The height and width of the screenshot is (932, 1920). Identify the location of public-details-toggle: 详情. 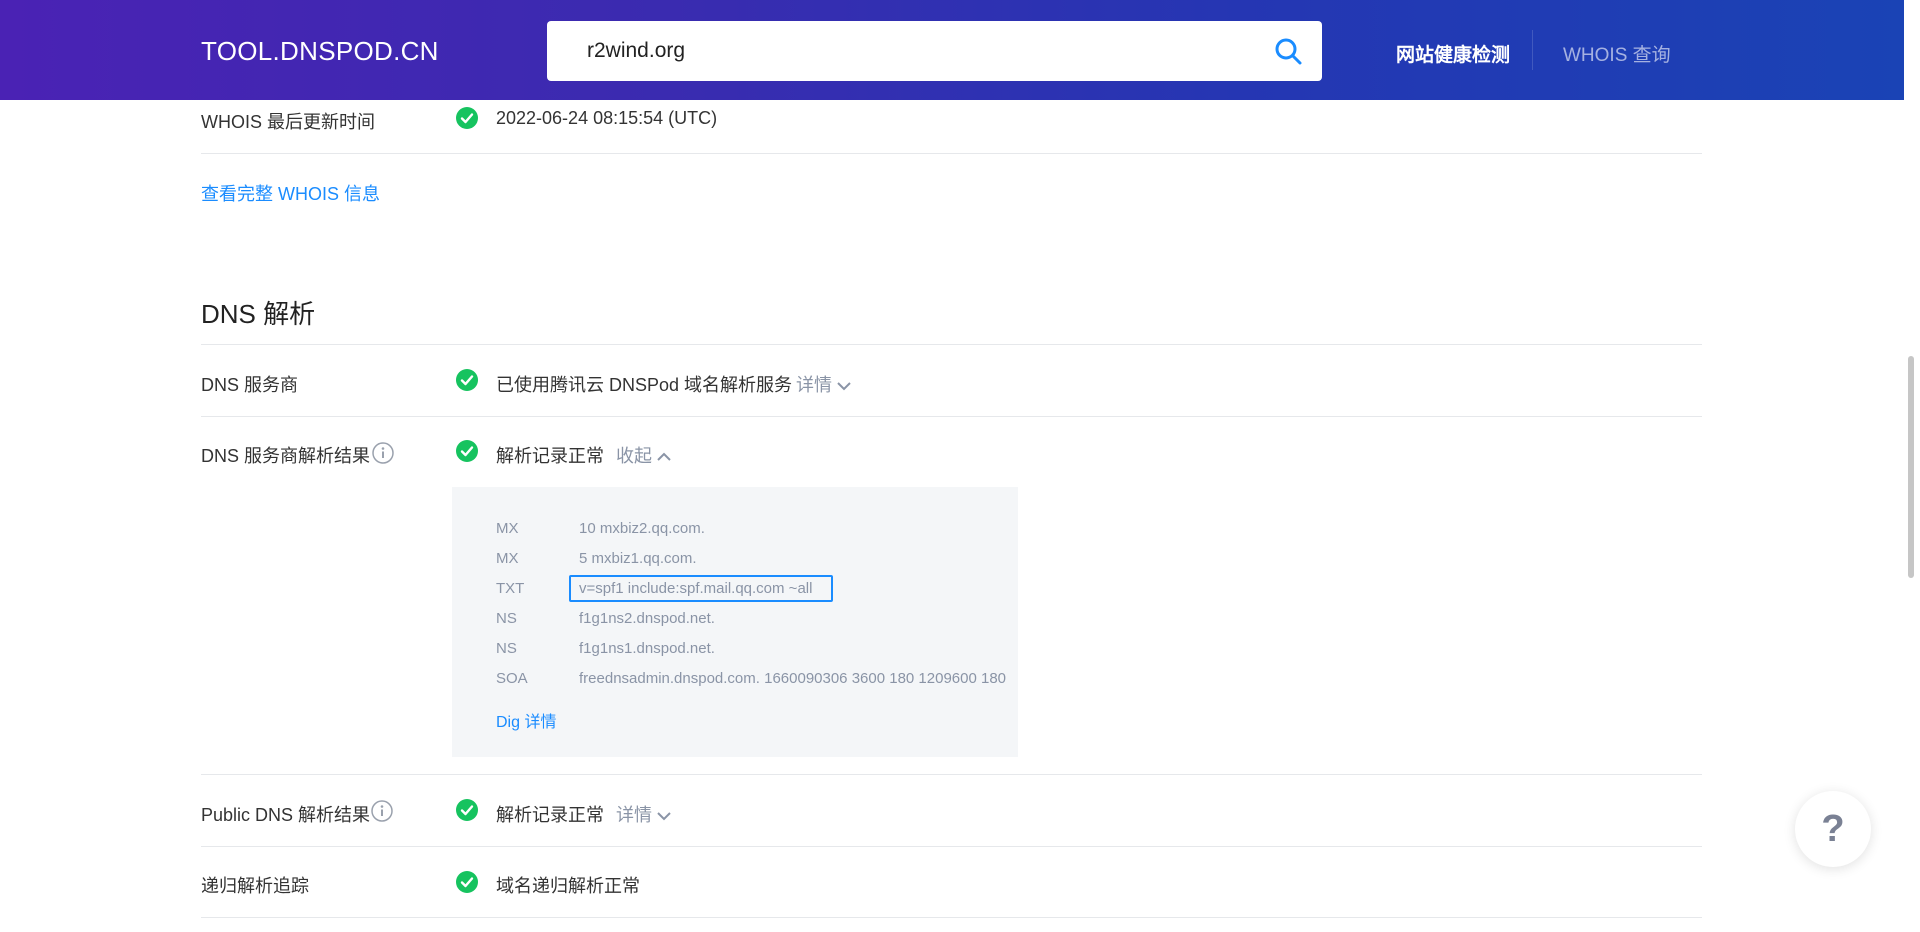
(644, 814).